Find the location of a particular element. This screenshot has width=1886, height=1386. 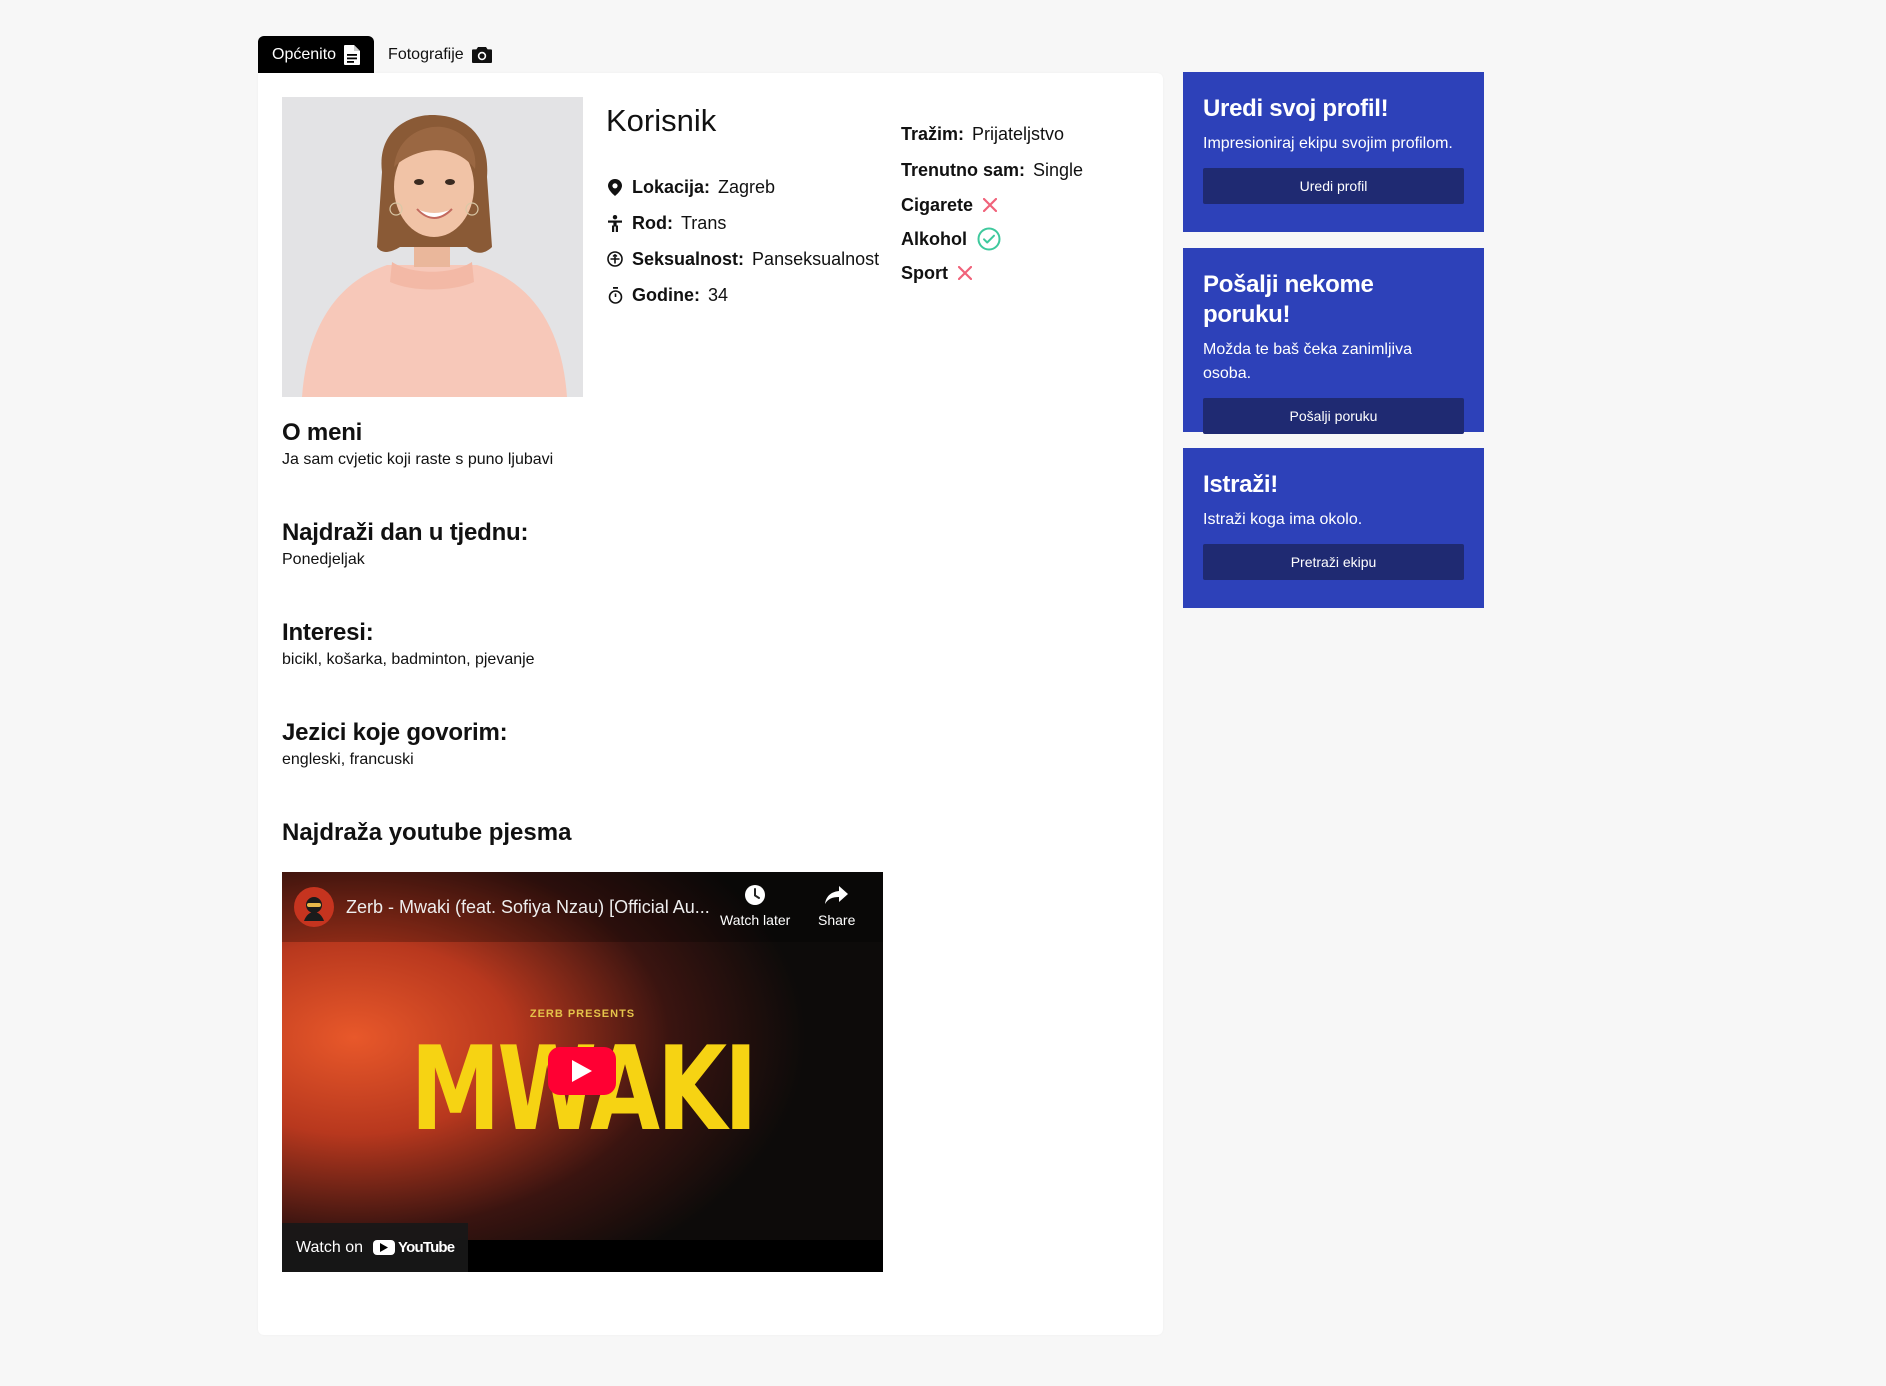

habit-cigarettes-label: Cigarete is located at coordinates (937, 204).